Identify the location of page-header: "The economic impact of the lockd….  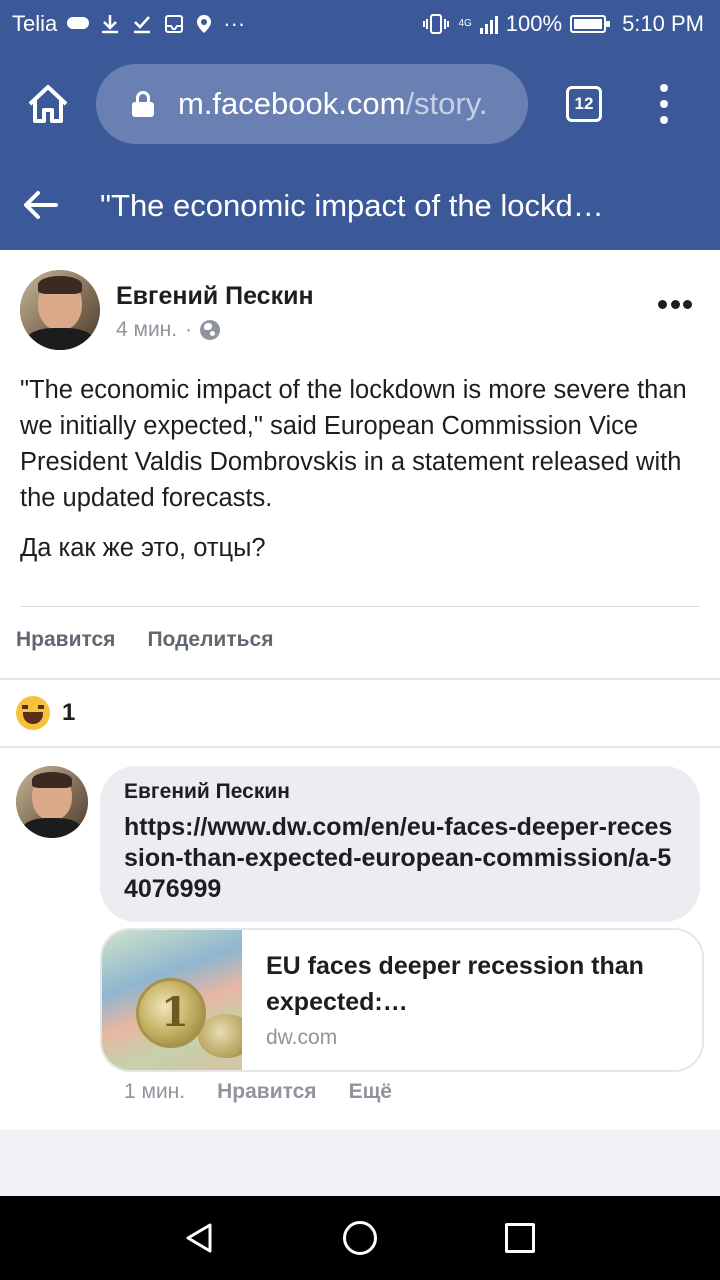
(360, 205).